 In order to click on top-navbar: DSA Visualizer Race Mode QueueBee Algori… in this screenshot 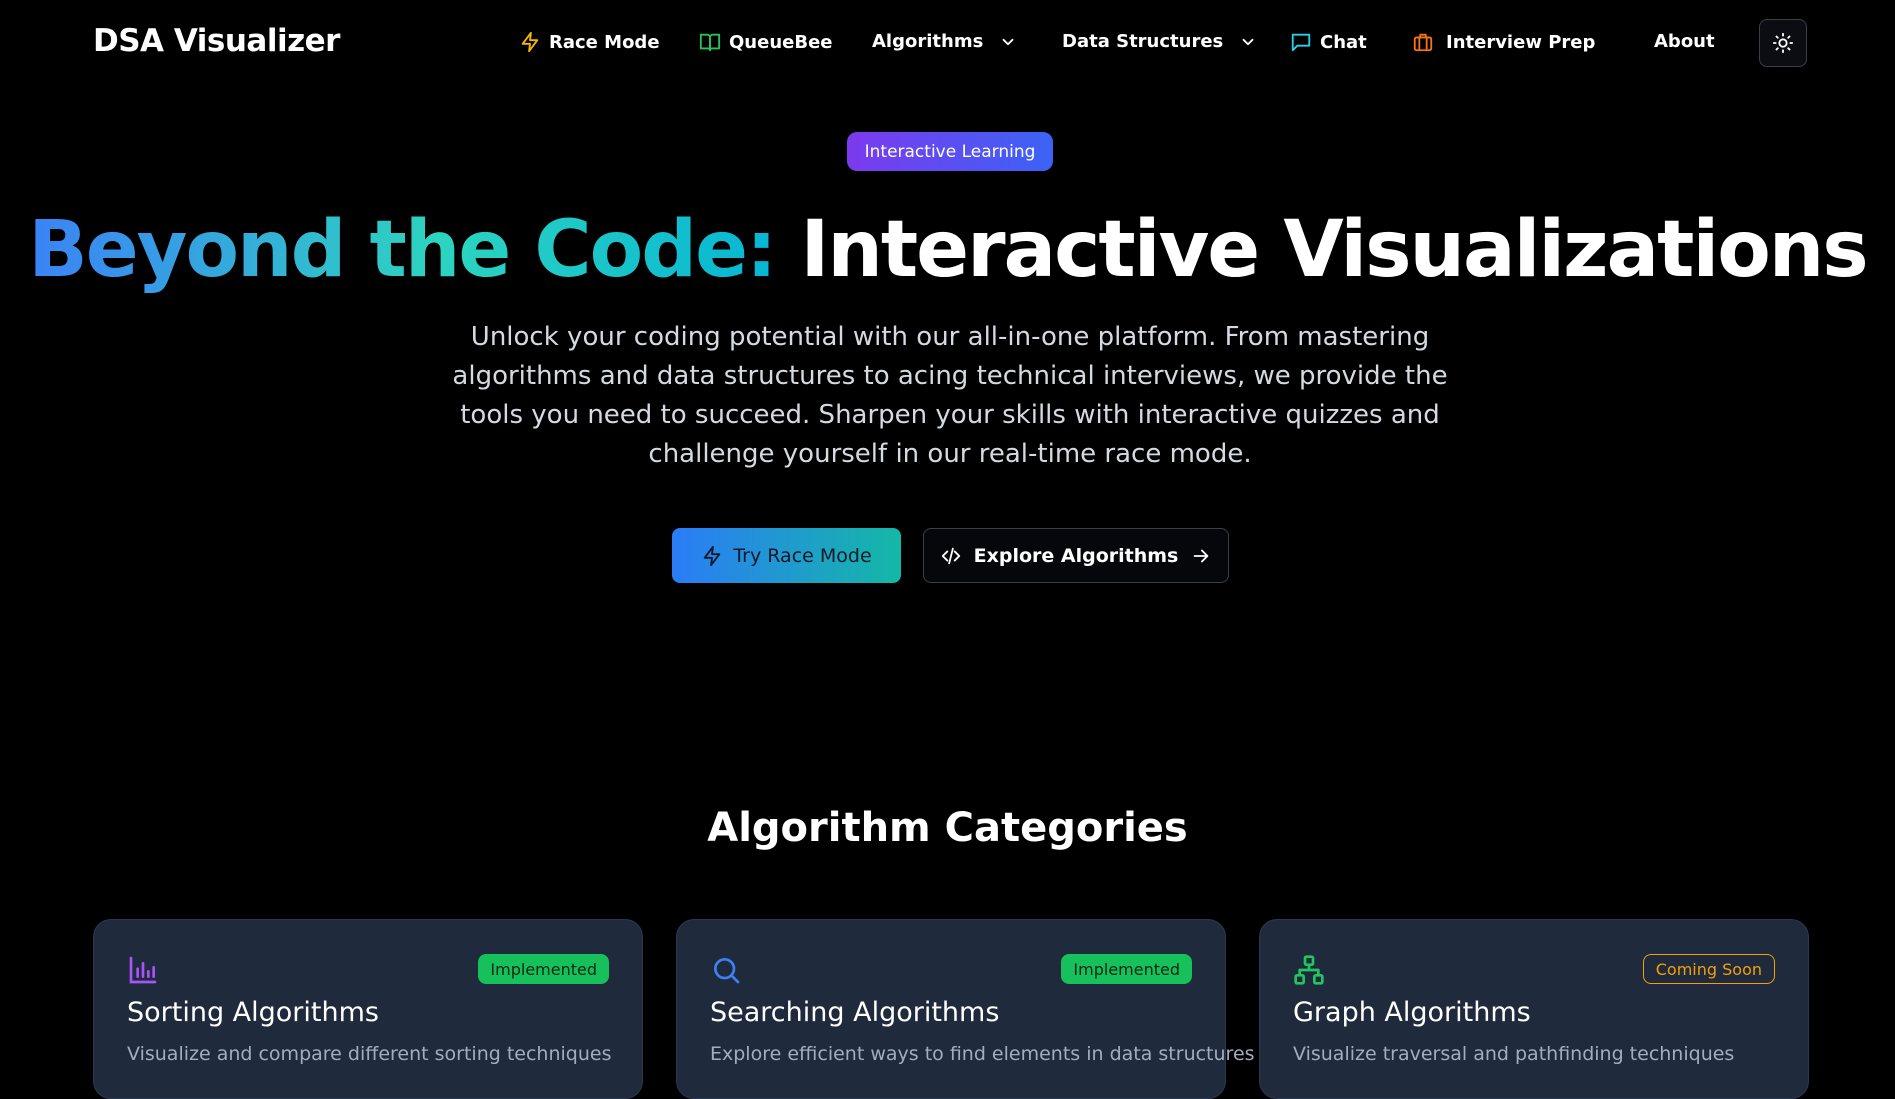, I will do `click(947, 44)`.